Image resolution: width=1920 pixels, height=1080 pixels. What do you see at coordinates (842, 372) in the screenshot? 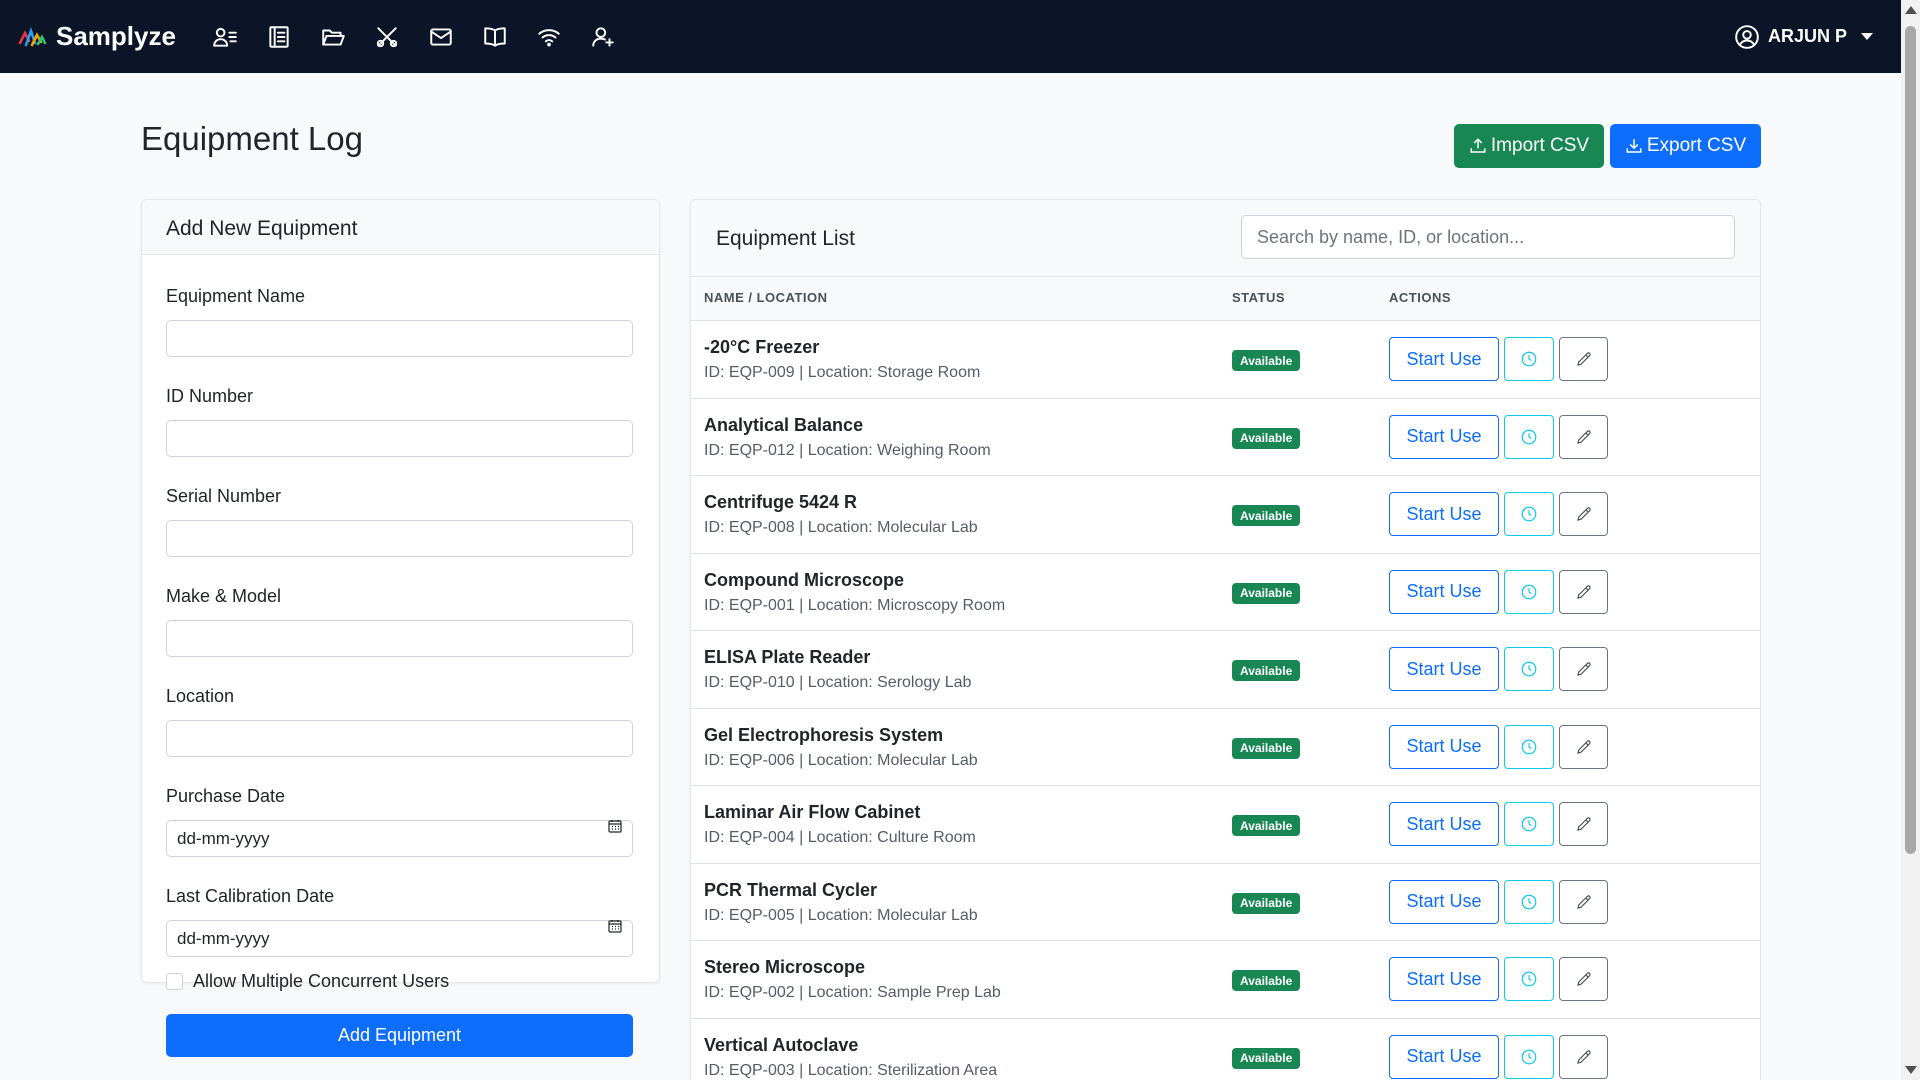
I see `equipment-meta: ID: EQP-009 | Location: Storage Room` at bounding box center [842, 372].